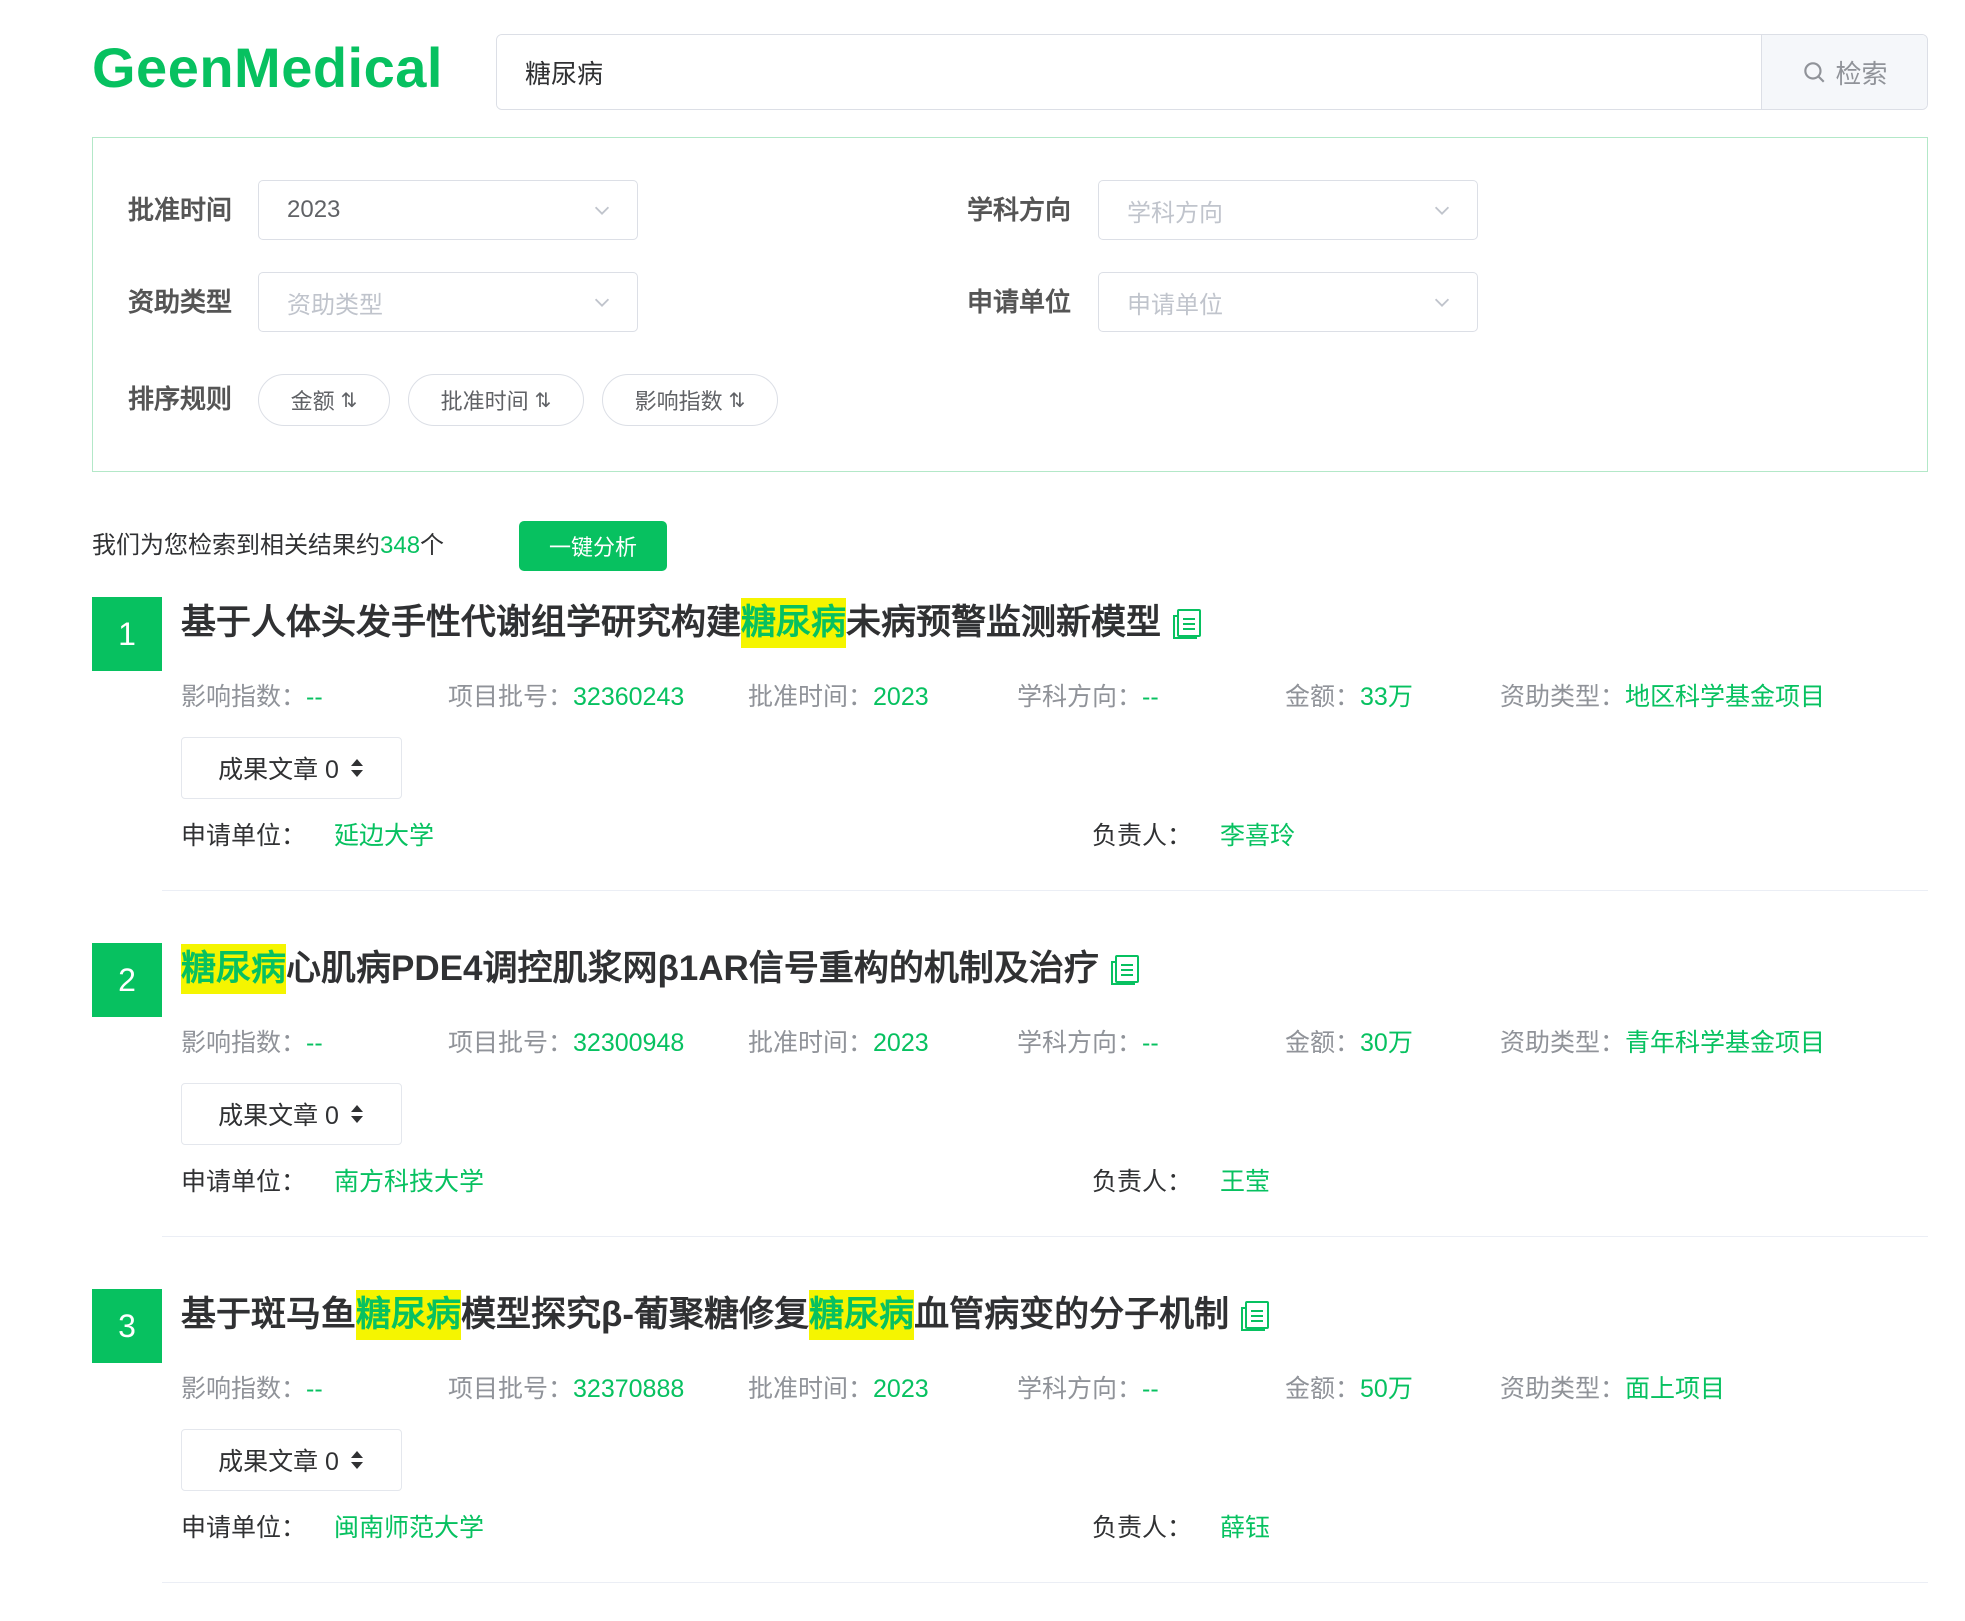 The width and height of the screenshot is (1965, 1621). Describe the element at coordinates (690, 400) in the screenshot. I see `sort-impact-chip: 影响指数 ⇅` at that location.